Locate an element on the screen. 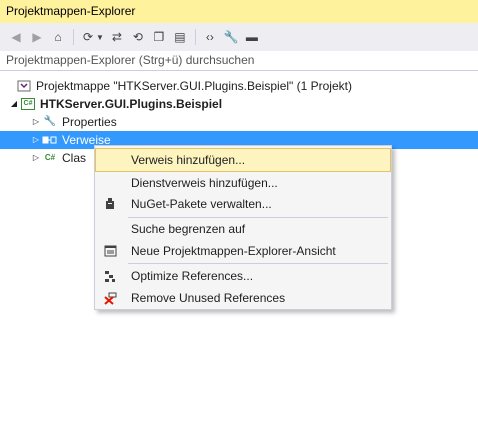 This screenshot has height=428, width=478. search-bar is located at coordinates (239, 61).